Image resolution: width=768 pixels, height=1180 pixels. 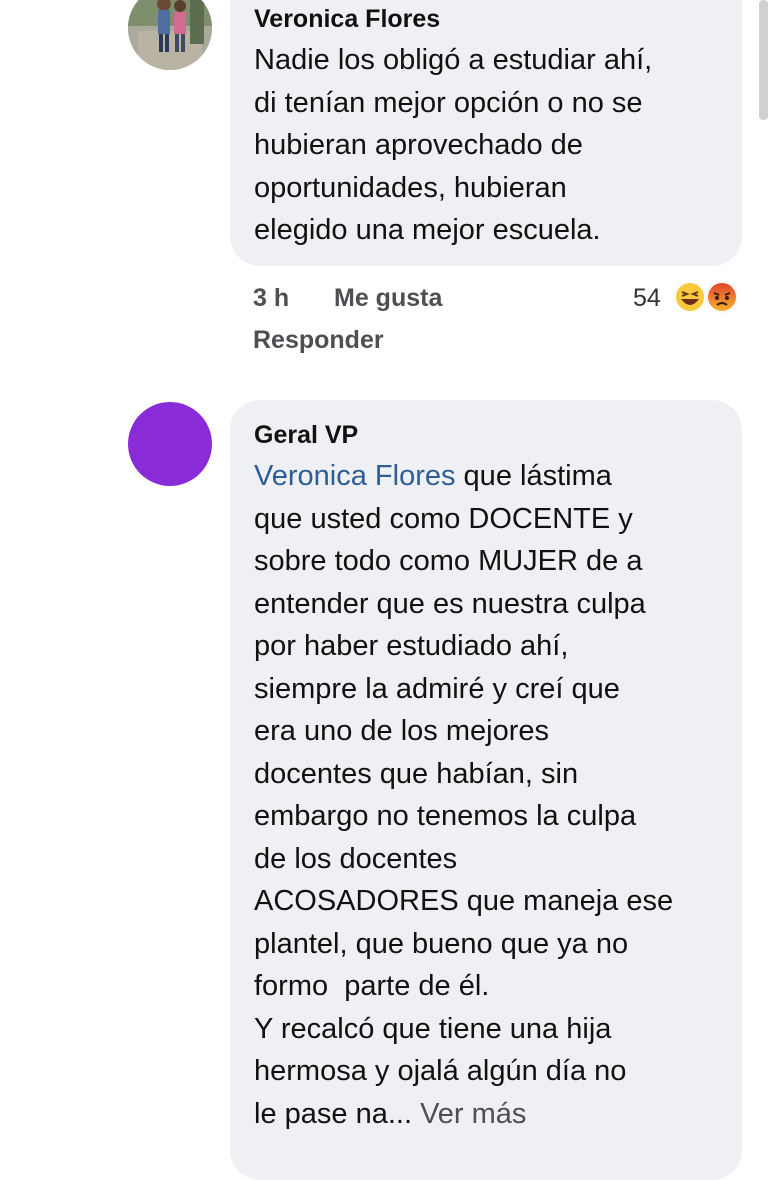 What do you see at coordinates (440, 1071) in the screenshot?
I see `comment-line: hermosa y ojalá algún día no` at bounding box center [440, 1071].